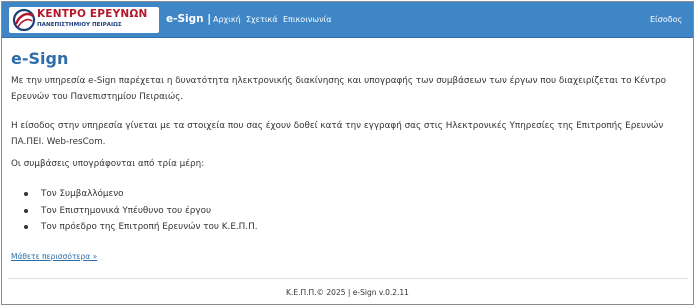 Image resolution: width=696 pixels, height=307 pixels. Describe the element at coordinates (141, 194) in the screenshot. I see `list-item: Τον Συμβαλλόμενο` at that location.